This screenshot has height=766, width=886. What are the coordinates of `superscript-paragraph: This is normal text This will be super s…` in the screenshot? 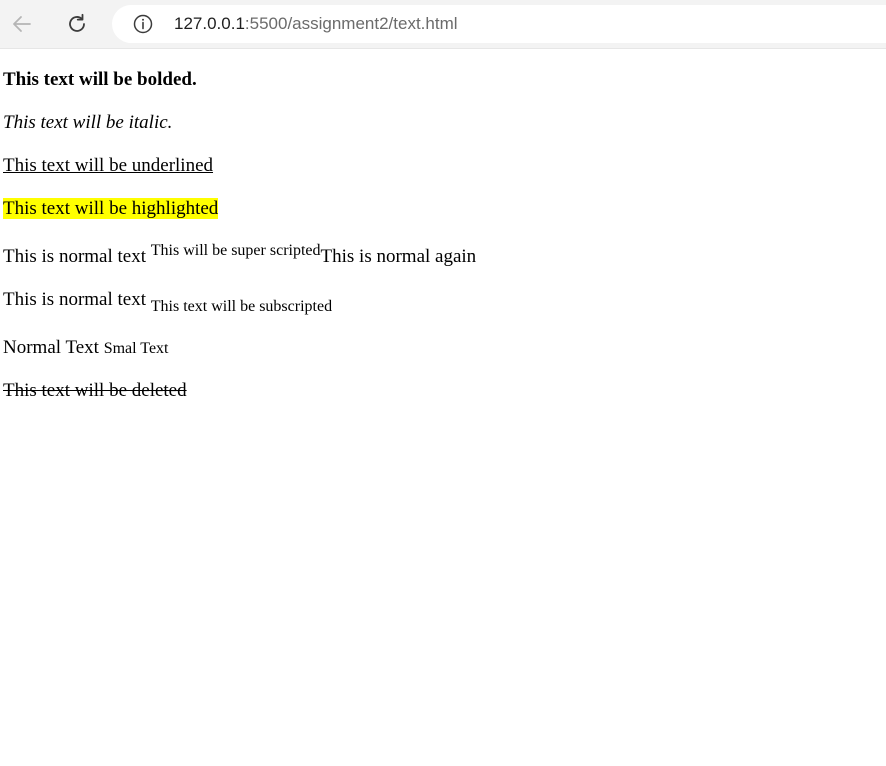 It's located at (240, 255).